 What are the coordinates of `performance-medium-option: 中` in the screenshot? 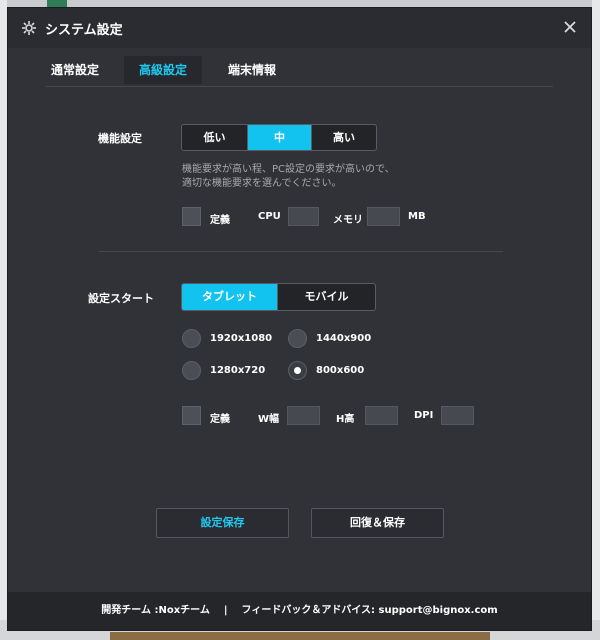 It's located at (280, 137).